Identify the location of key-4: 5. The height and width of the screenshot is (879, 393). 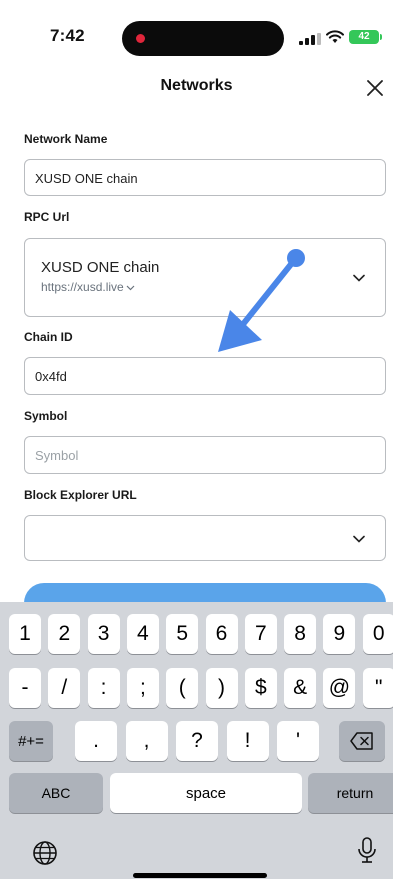
(182, 634).